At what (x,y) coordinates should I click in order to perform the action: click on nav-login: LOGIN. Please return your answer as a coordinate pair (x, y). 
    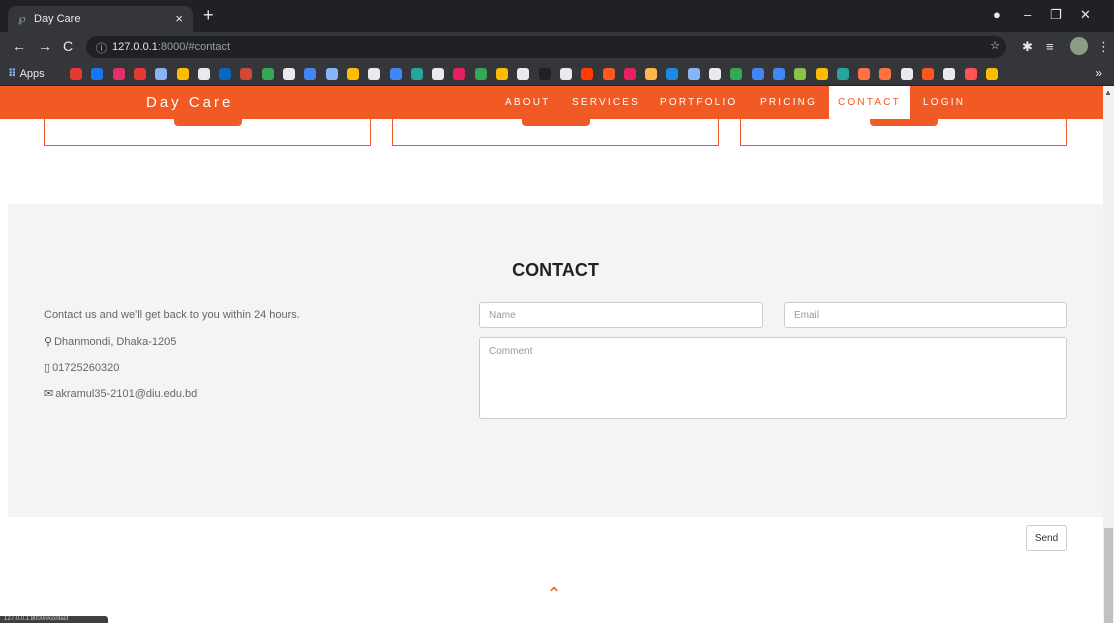
    Looking at the image, I should click on (944, 102).